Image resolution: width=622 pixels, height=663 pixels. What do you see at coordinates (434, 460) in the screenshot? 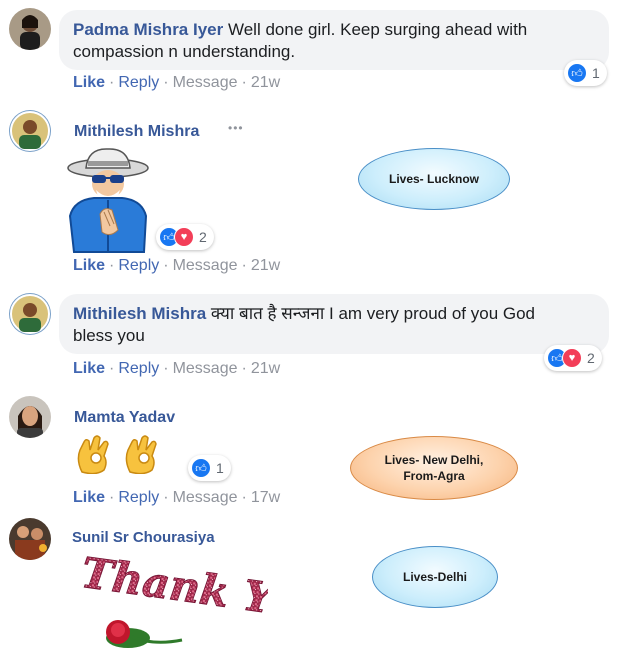
I see `annotation-text-line1: Lives- New Delhi,` at bounding box center [434, 460].